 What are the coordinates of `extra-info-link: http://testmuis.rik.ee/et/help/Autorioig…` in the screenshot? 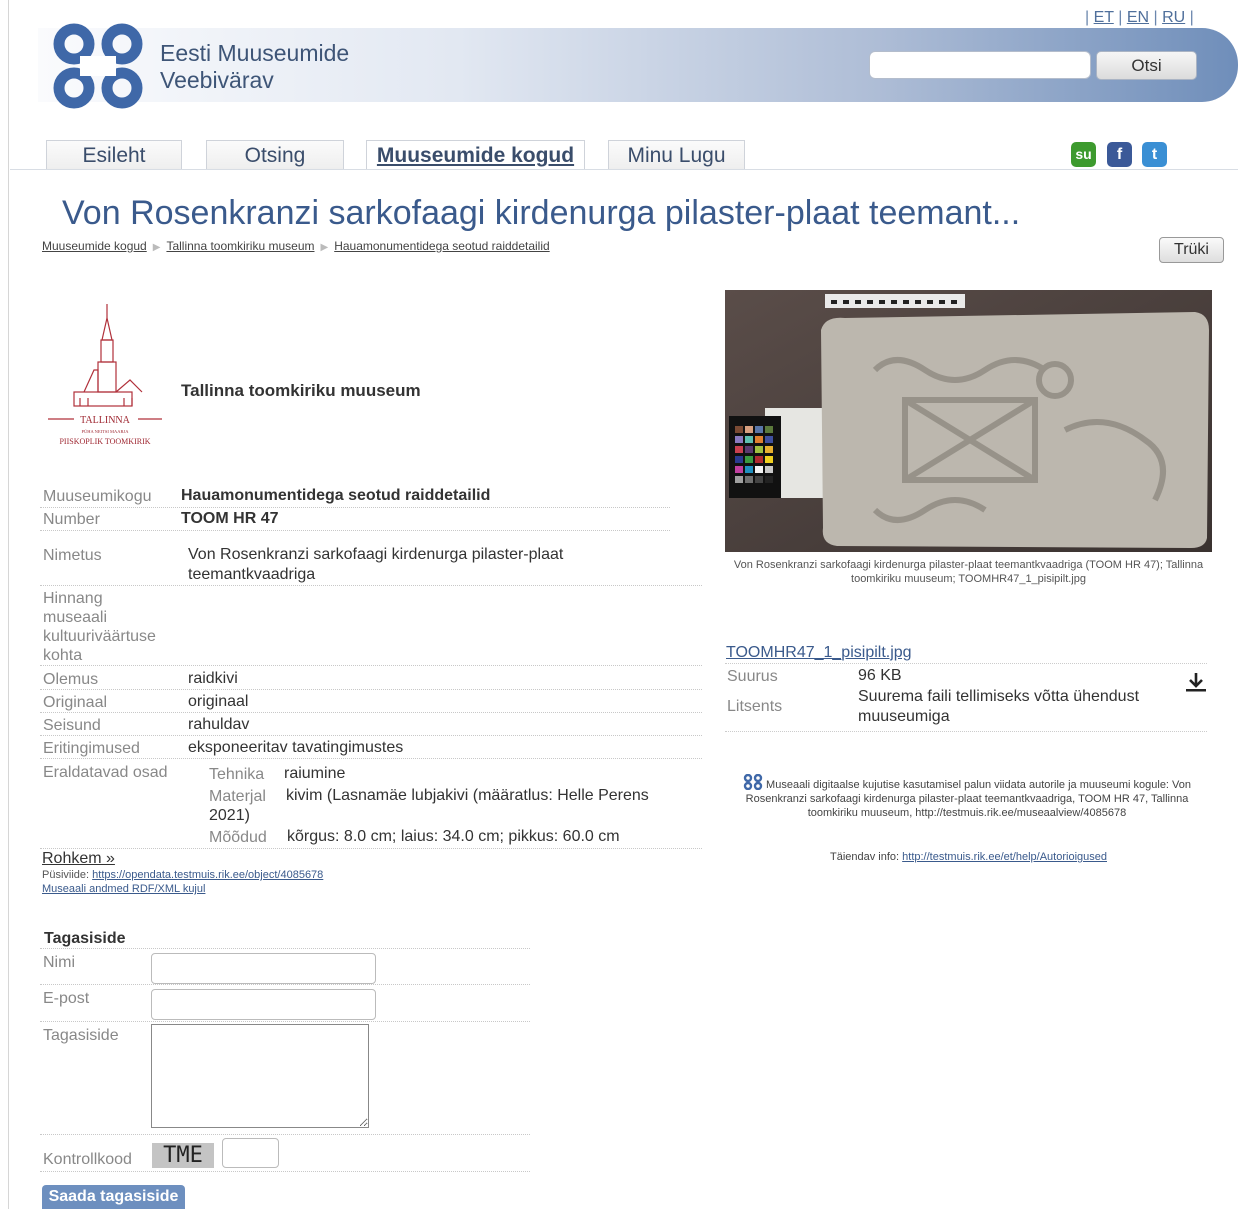 It's located at (1004, 857).